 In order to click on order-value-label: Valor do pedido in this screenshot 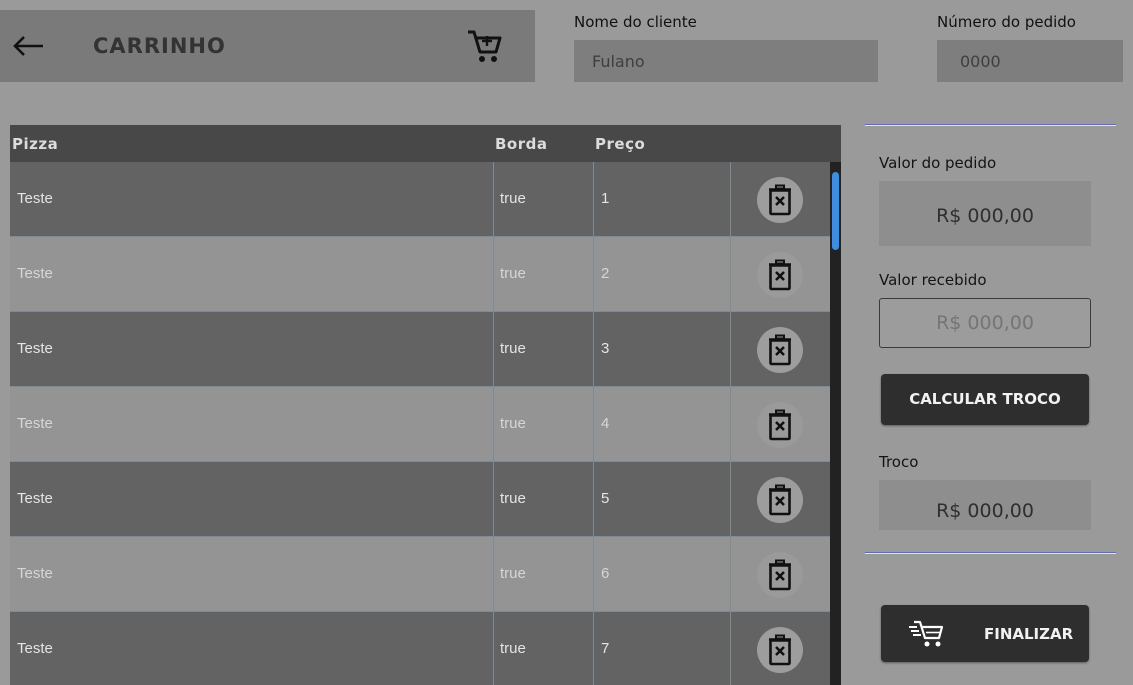, I will do `click(938, 163)`.